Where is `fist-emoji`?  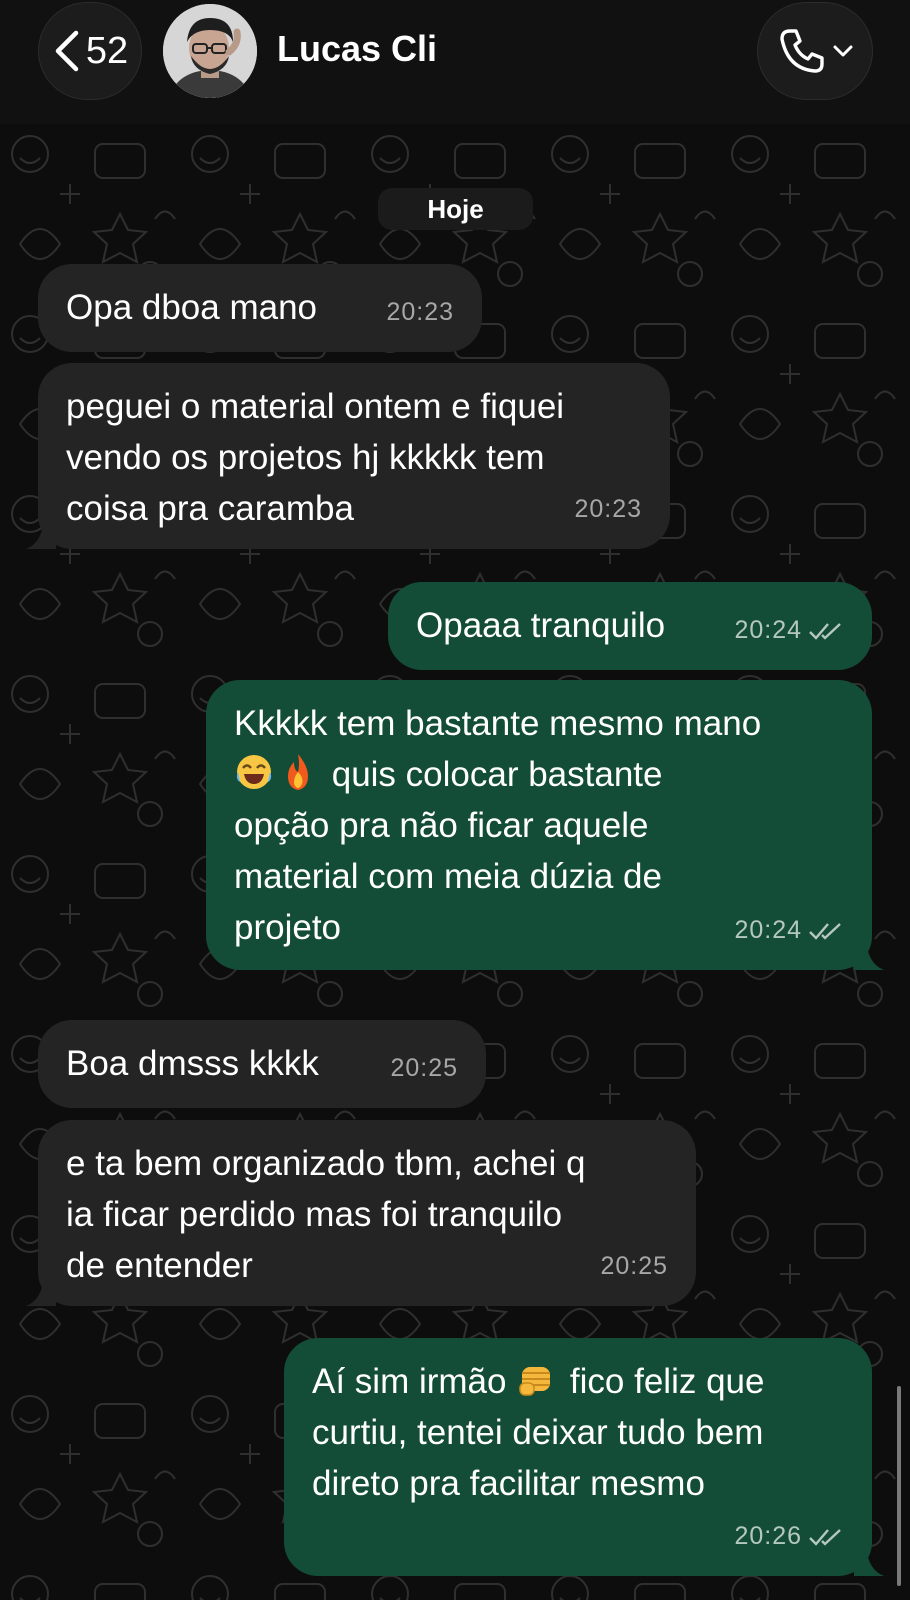
fist-emoji is located at coordinates (536, 1379).